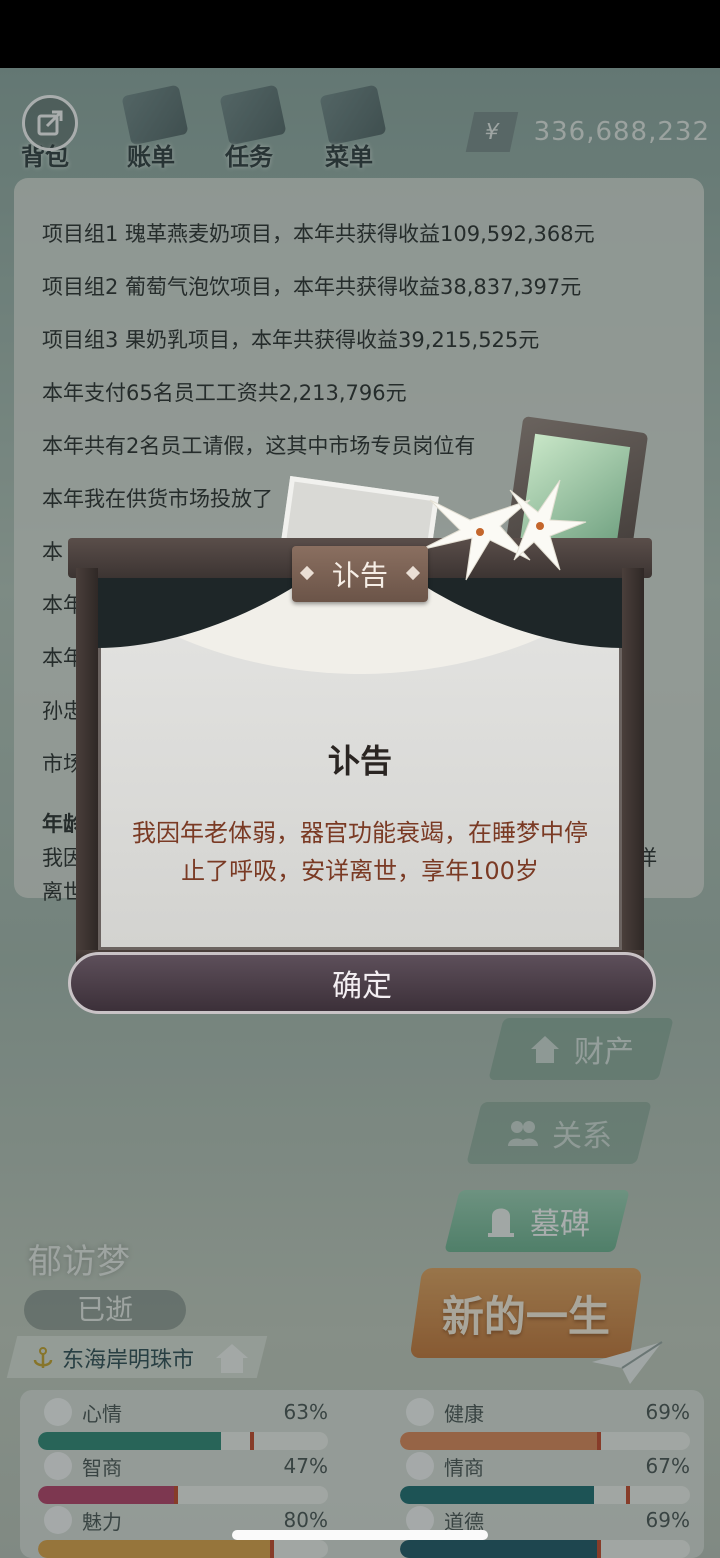 This screenshot has width=720, height=1558. I want to click on status-bar, so click(360, 34).